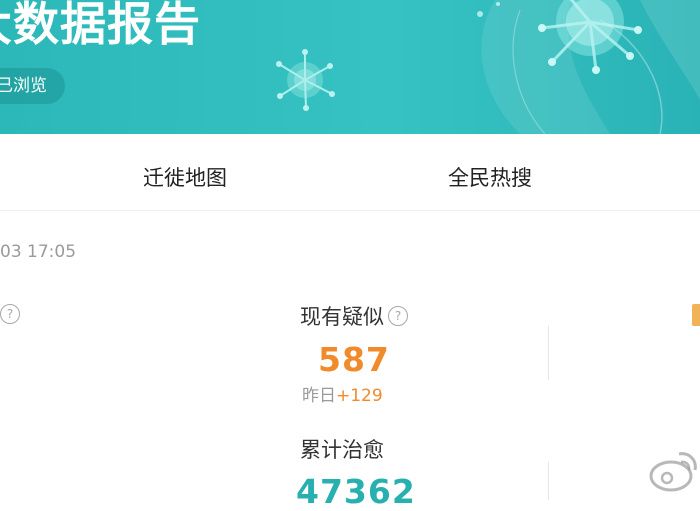 This screenshot has width=700, height=511. I want to click on edge-stat-mark, so click(696, 315).